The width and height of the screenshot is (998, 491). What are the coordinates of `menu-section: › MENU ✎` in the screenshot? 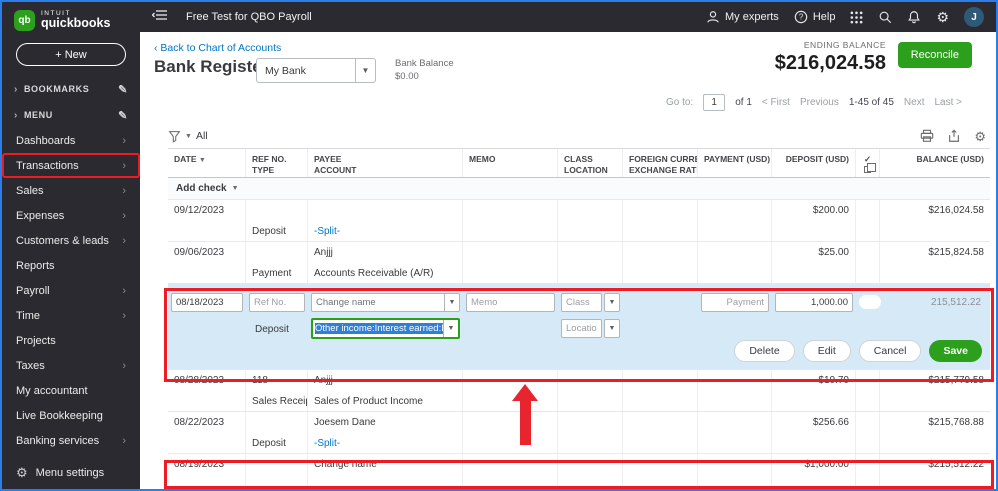 It's located at (71, 115).